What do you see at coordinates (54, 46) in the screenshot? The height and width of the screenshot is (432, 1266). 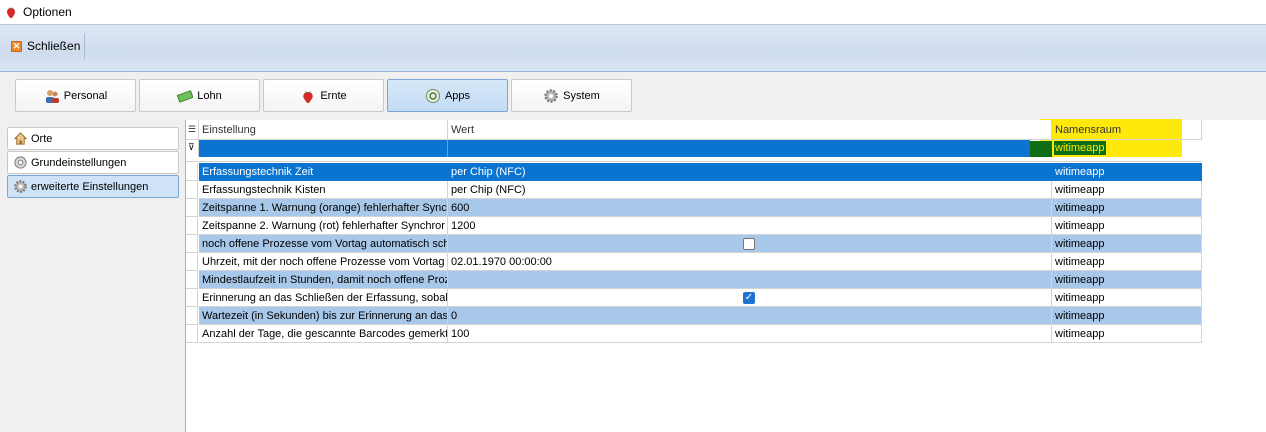 I see `close-button-label: Schließen` at bounding box center [54, 46].